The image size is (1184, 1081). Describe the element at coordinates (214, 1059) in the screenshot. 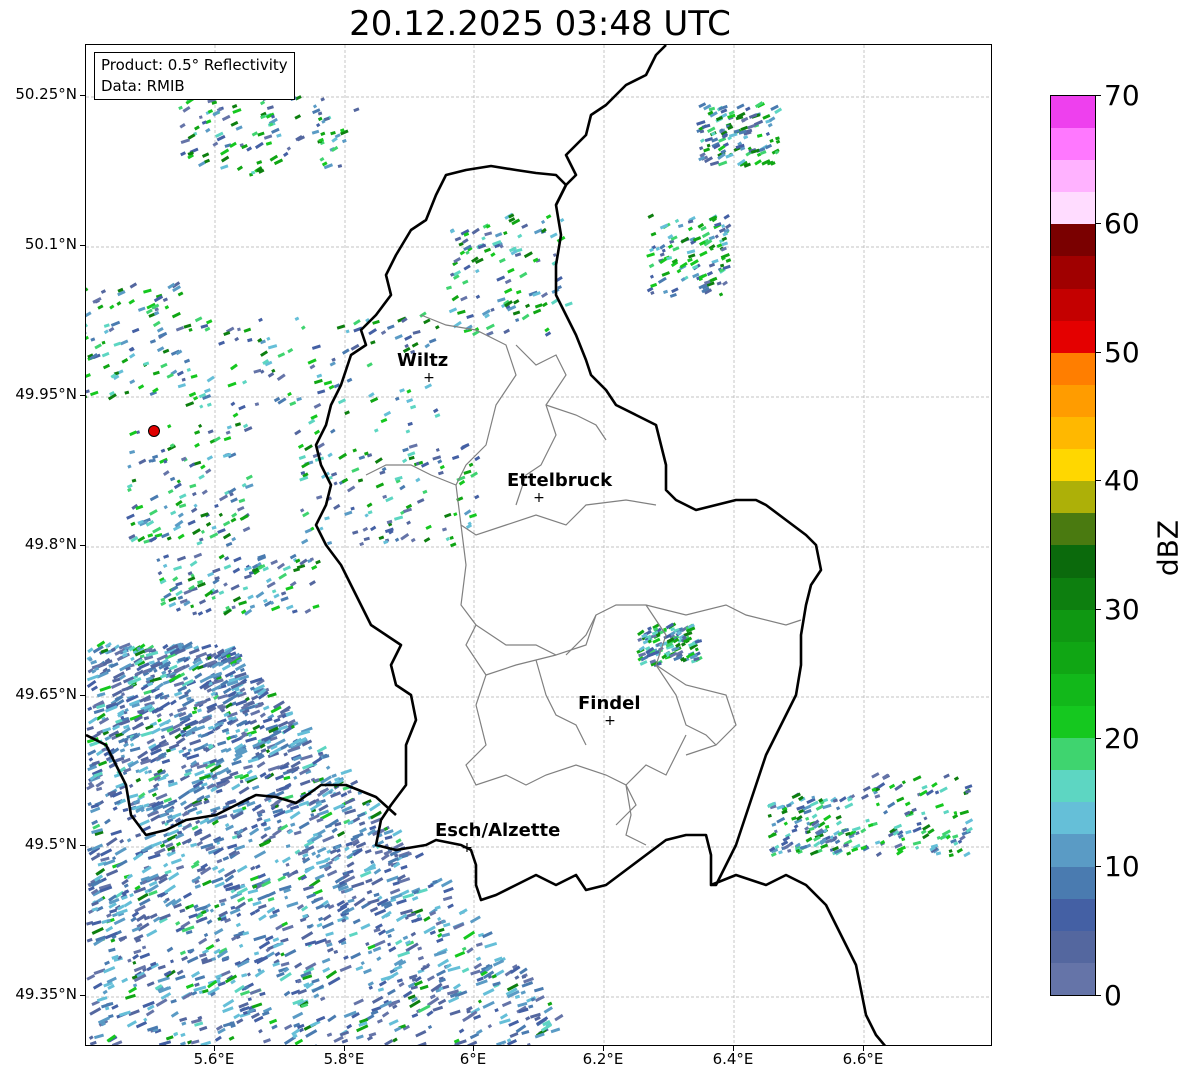

I see `lon-label: 5.6°E` at that location.